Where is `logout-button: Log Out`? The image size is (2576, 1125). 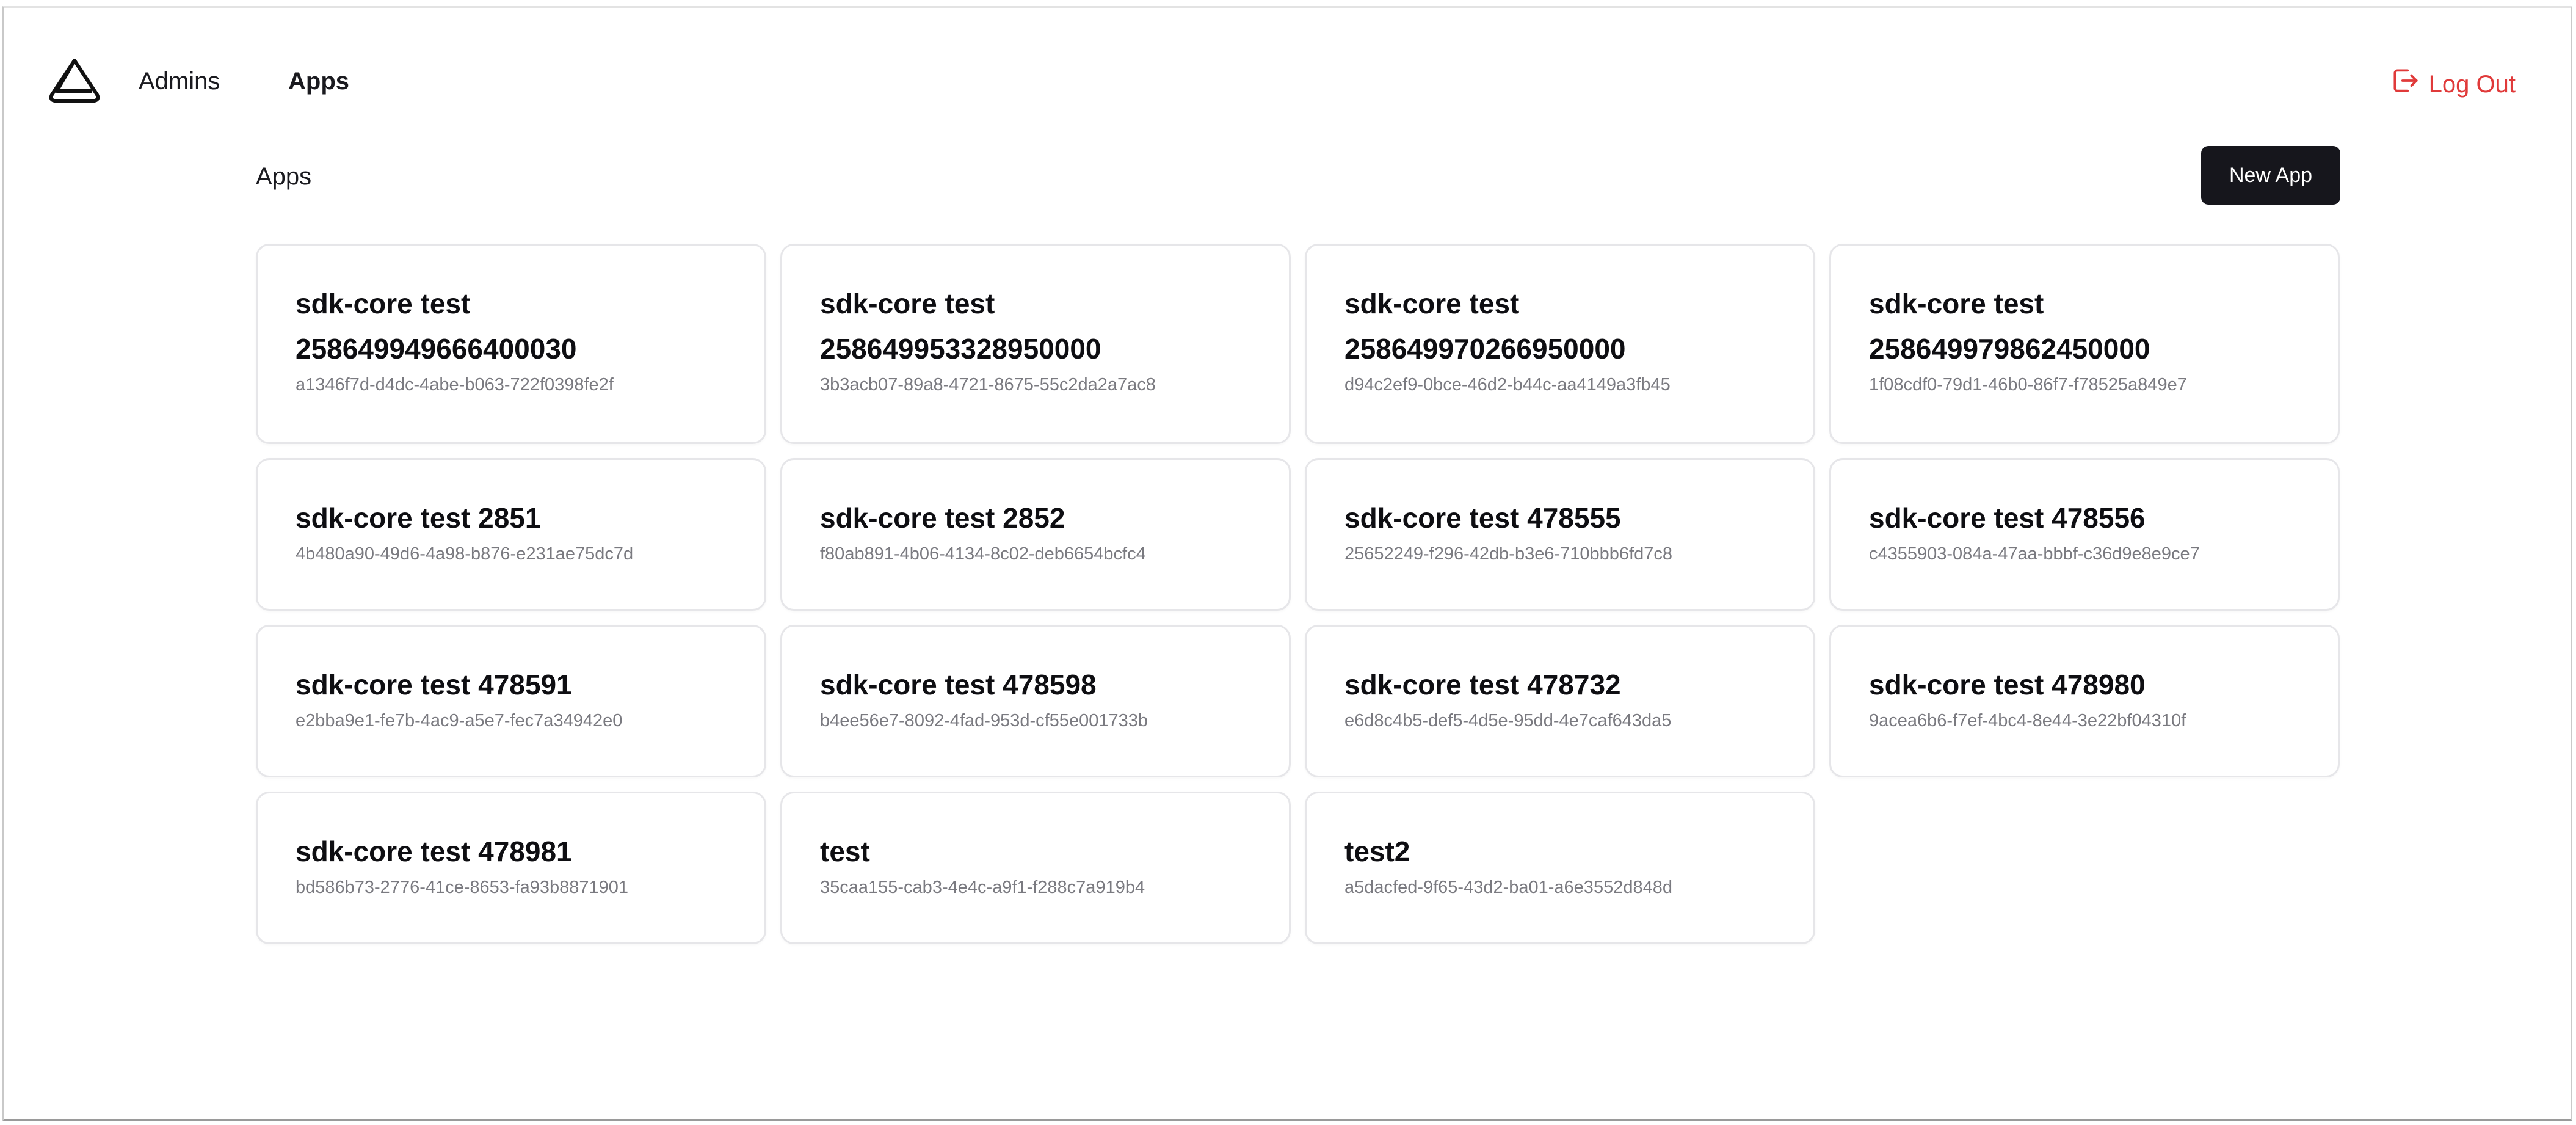
logout-button: Log Out is located at coordinates (2453, 84).